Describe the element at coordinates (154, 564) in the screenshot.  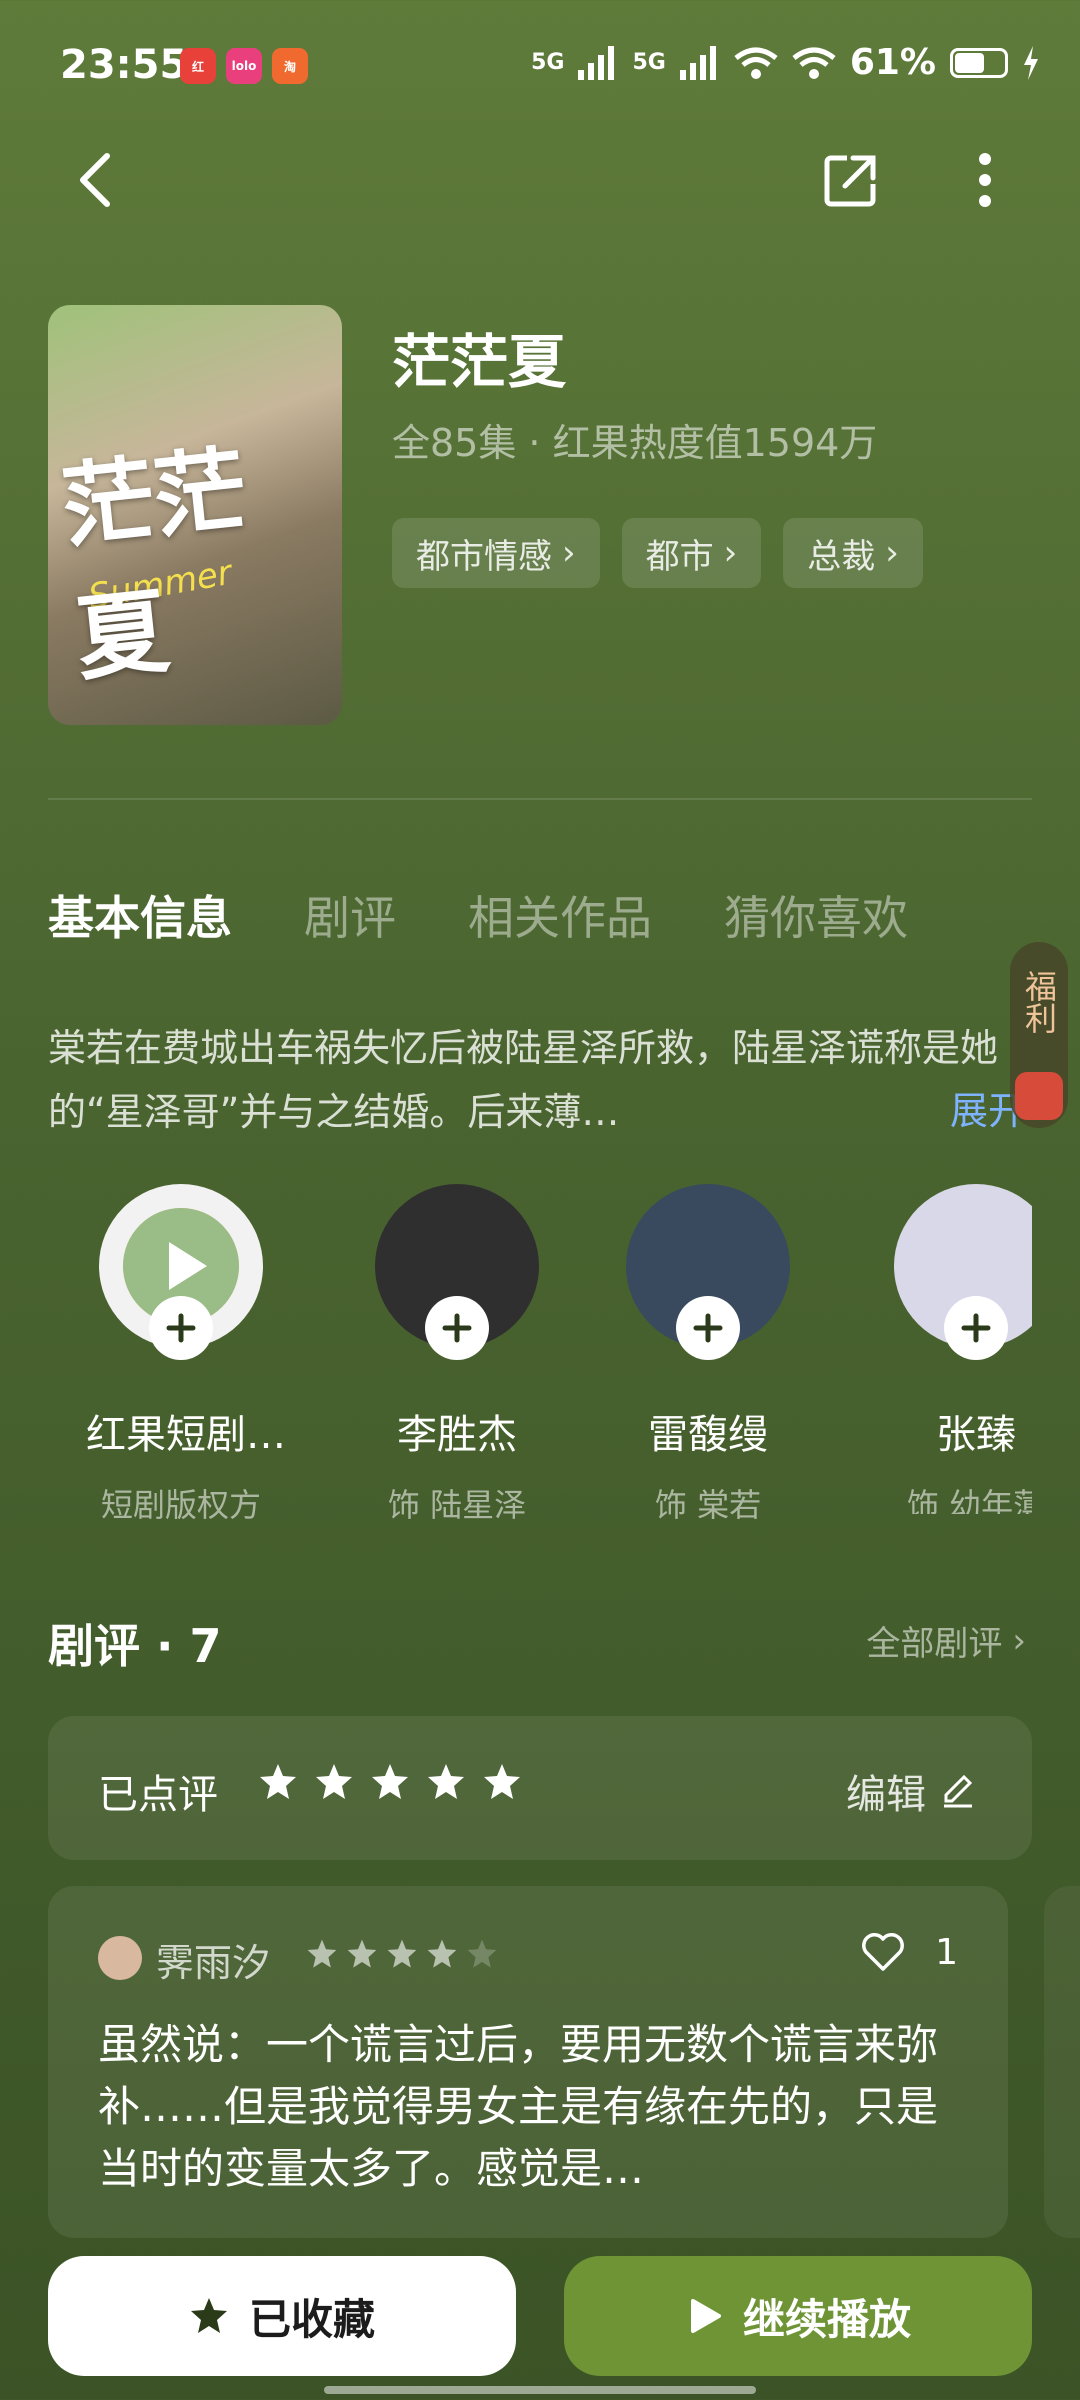
I see `poster-title: 茫茫夏` at that location.